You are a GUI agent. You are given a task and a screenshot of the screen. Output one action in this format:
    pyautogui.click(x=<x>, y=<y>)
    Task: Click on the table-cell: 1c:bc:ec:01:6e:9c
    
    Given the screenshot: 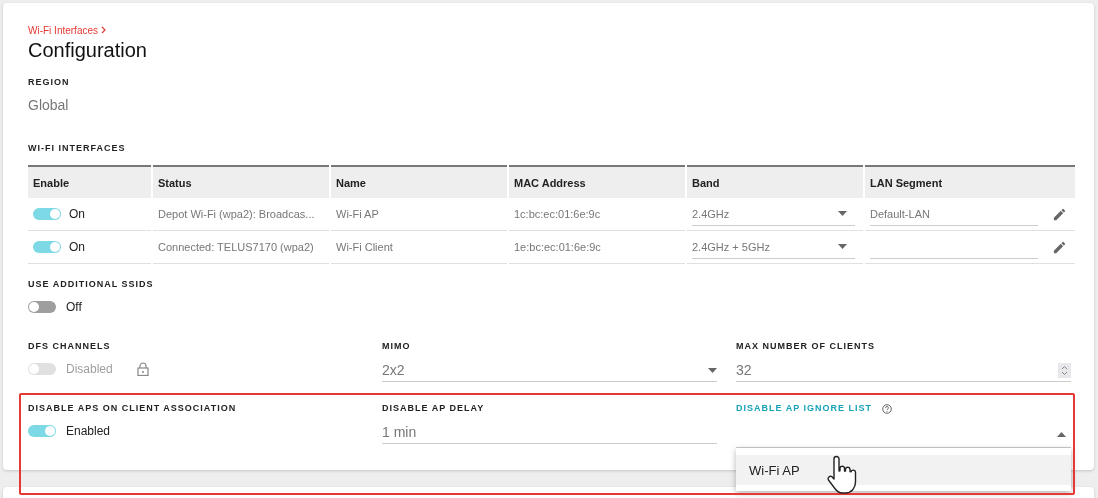 What is the action you would take?
    pyautogui.click(x=597, y=214)
    